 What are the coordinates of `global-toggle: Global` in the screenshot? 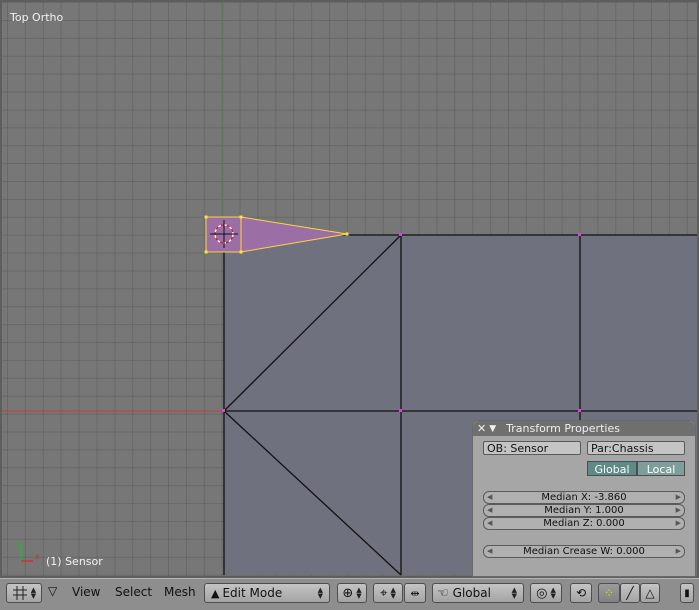 It's located at (612, 468).